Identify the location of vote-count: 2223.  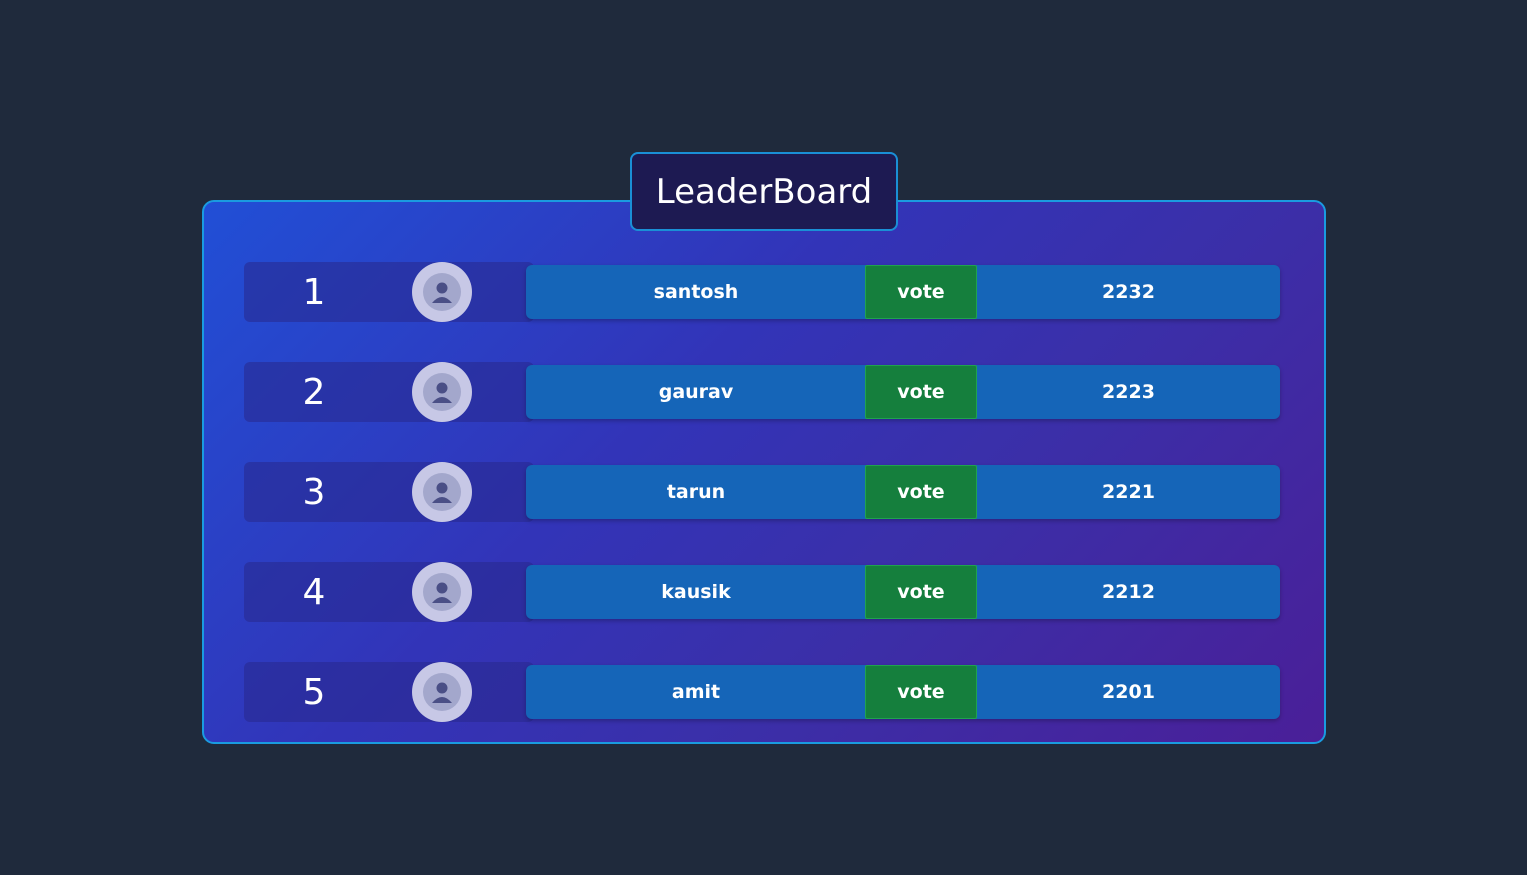
(1128, 392).